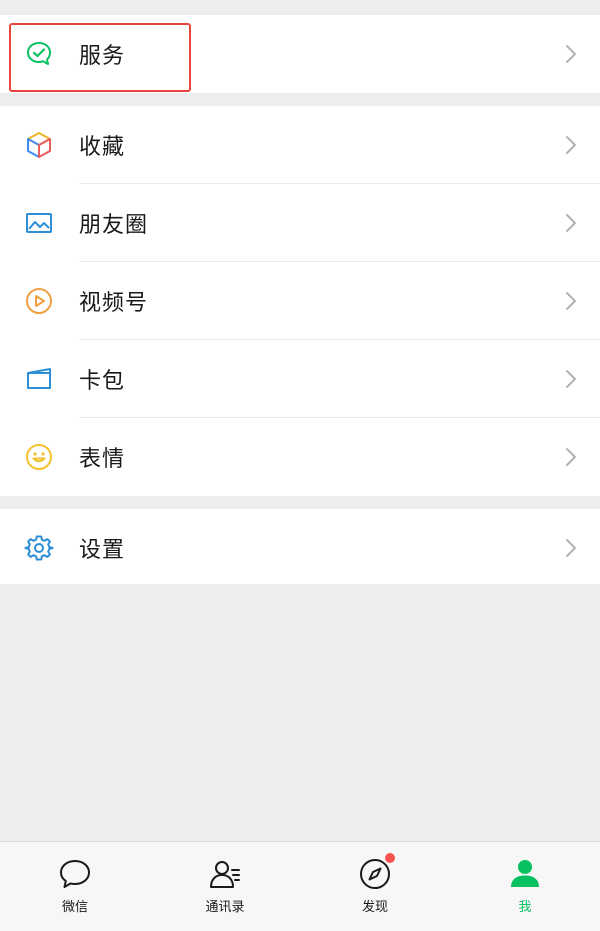 The height and width of the screenshot is (931, 600). What do you see at coordinates (114, 225) in the screenshot?
I see `menu-item-label: 朋友圈` at bounding box center [114, 225].